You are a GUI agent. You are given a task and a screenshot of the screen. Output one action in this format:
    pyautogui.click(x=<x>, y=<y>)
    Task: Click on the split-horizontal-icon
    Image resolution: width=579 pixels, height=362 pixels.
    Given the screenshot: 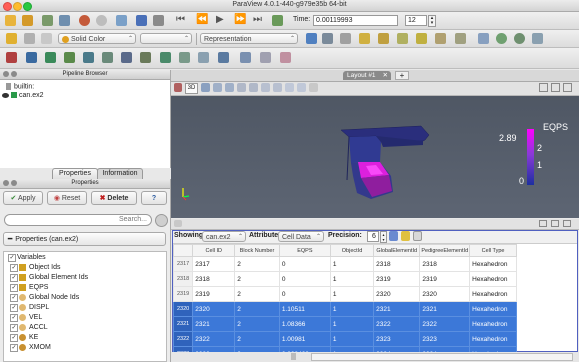 What is the action you would take?
    pyautogui.click(x=543, y=87)
    